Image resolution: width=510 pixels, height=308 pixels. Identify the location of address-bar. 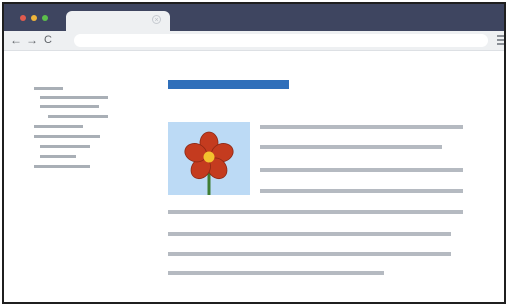
(281, 40).